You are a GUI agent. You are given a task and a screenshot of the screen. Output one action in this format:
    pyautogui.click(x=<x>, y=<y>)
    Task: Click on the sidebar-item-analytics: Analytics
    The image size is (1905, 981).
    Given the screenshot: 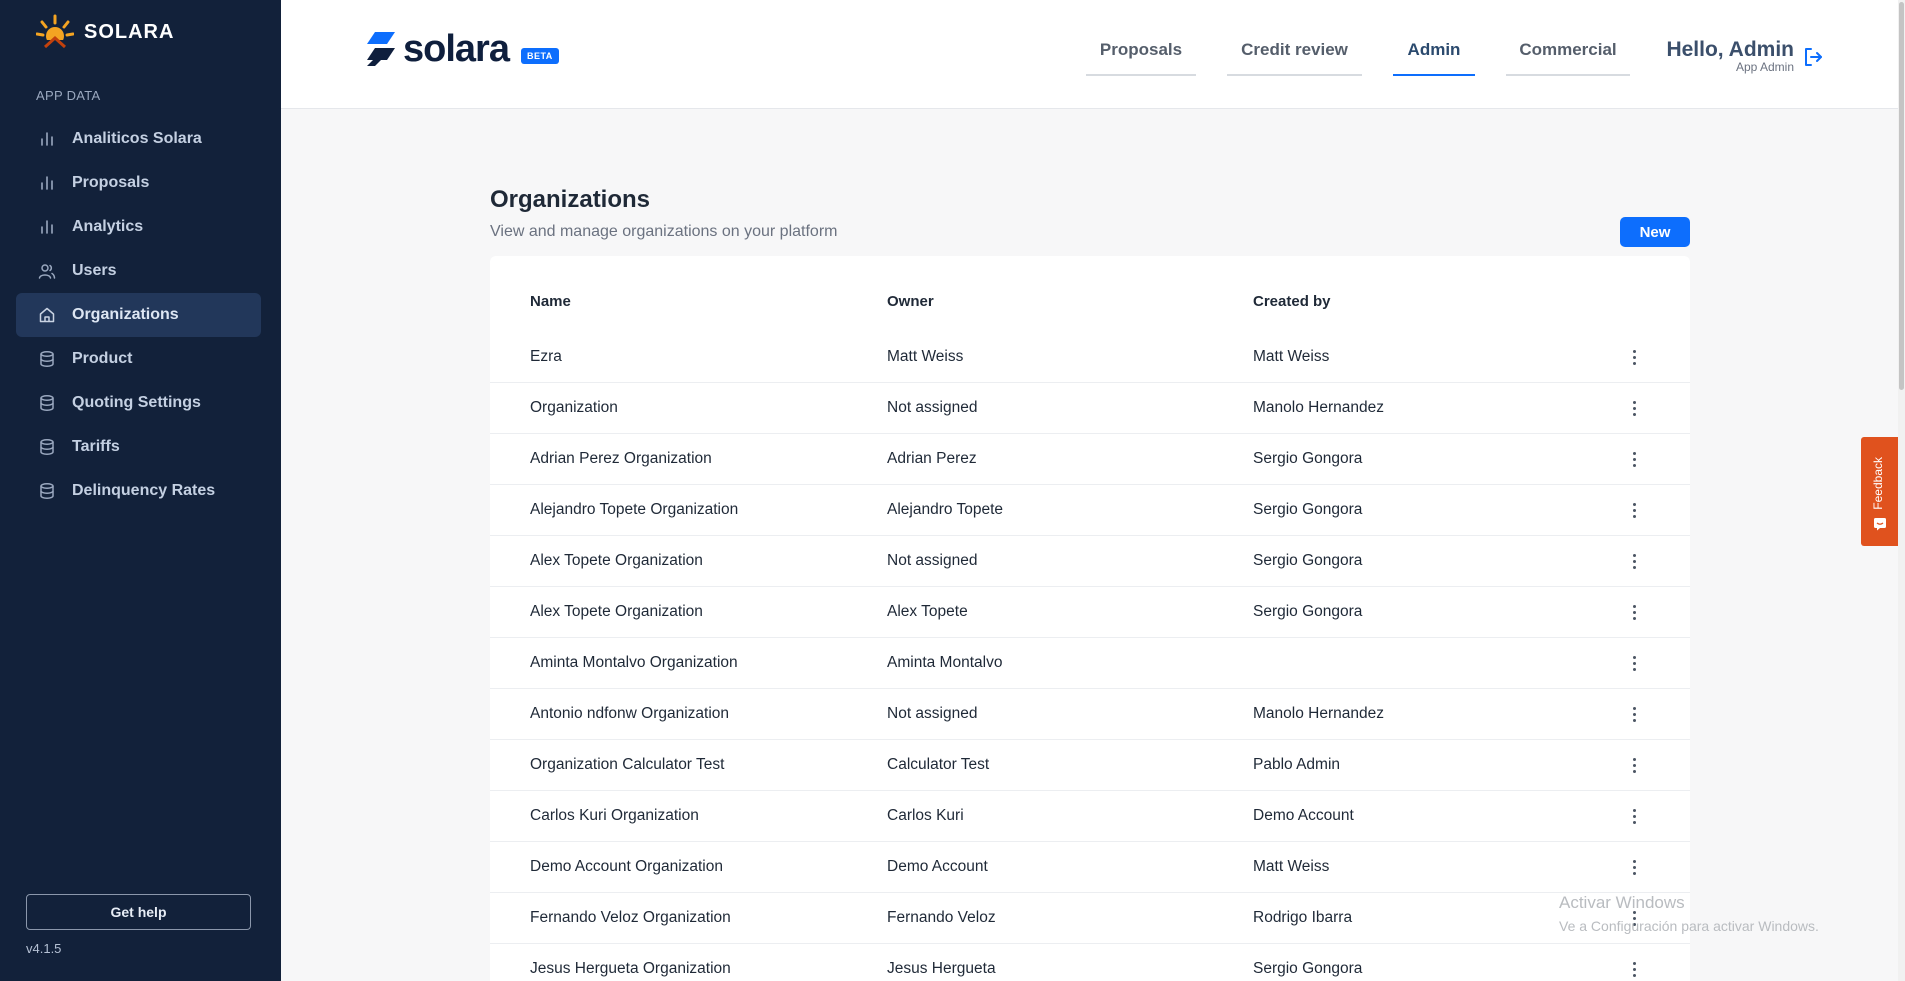 What is the action you would take?
    pyautogui.click(x=138, y=227)
    